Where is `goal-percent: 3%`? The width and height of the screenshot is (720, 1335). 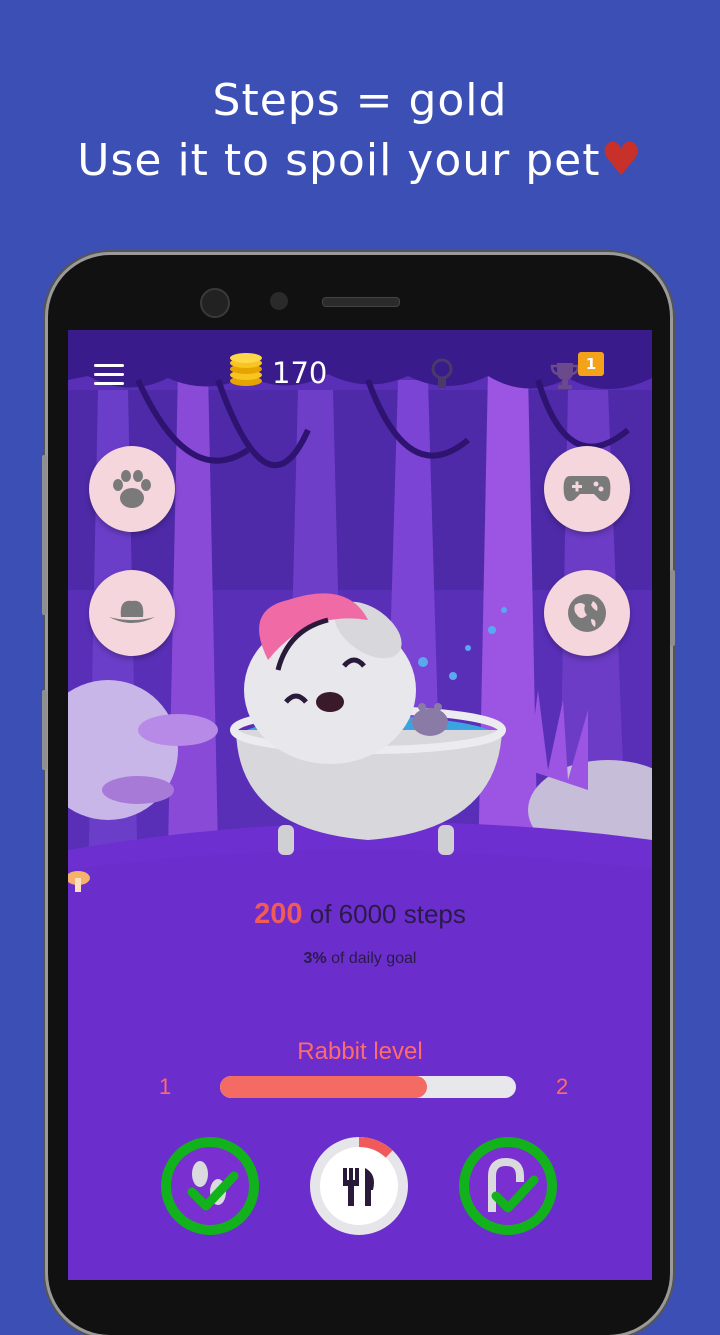
goal-percent: 3% is located at coordinates (315, 958).